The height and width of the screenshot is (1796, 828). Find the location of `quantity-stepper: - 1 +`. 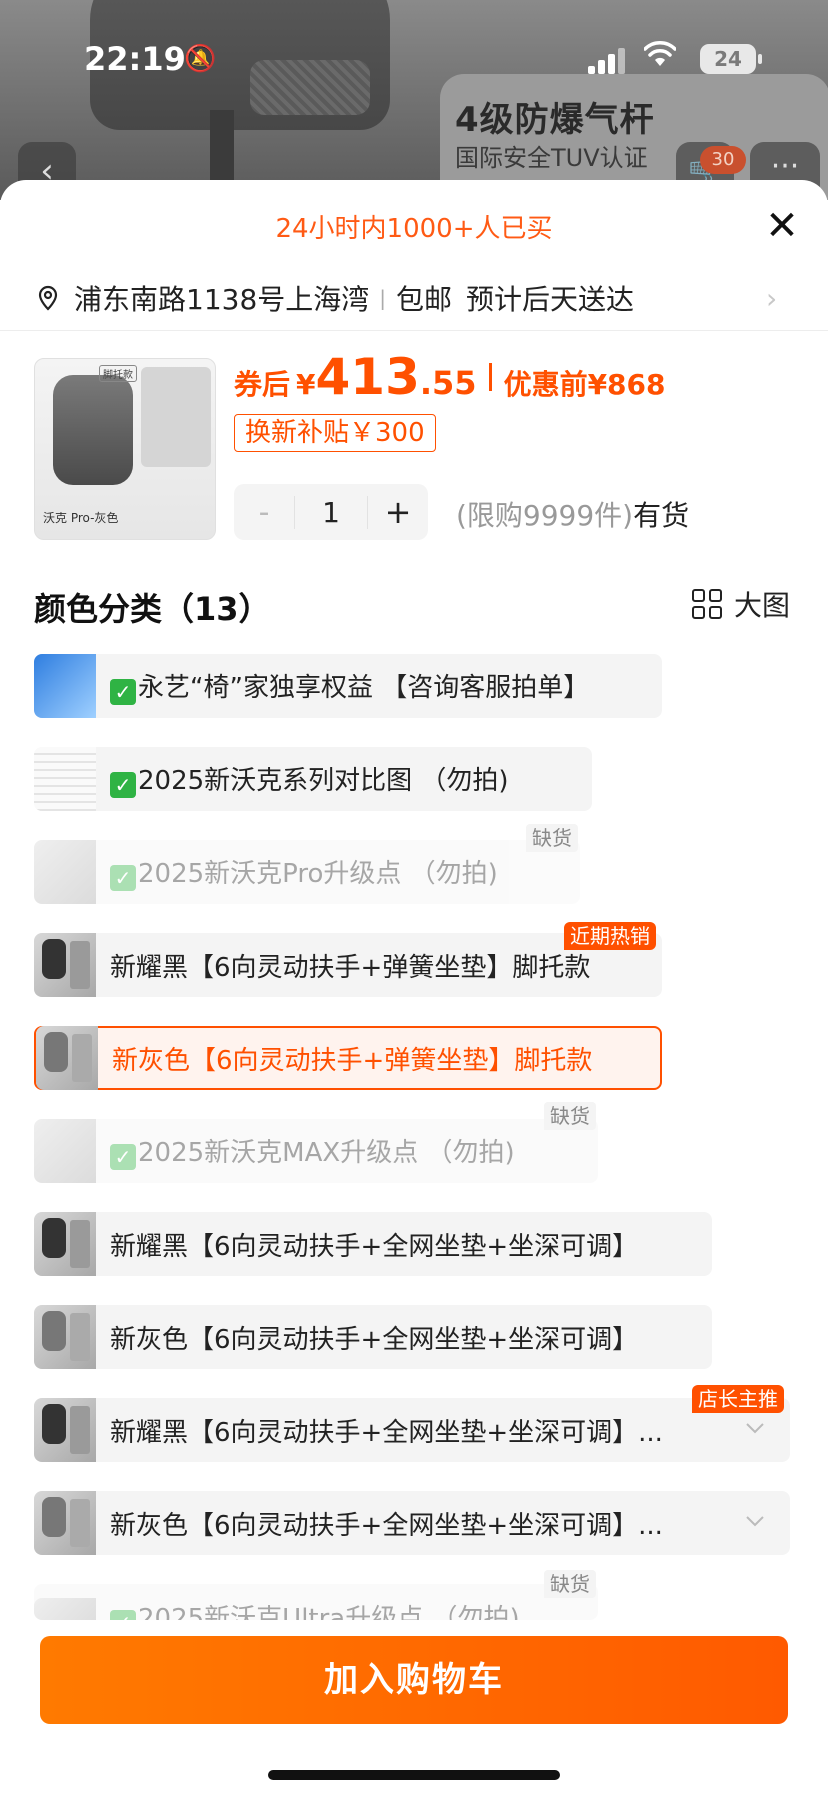

quantity-stepper: - 1 + is located at coordinates (331, 512).